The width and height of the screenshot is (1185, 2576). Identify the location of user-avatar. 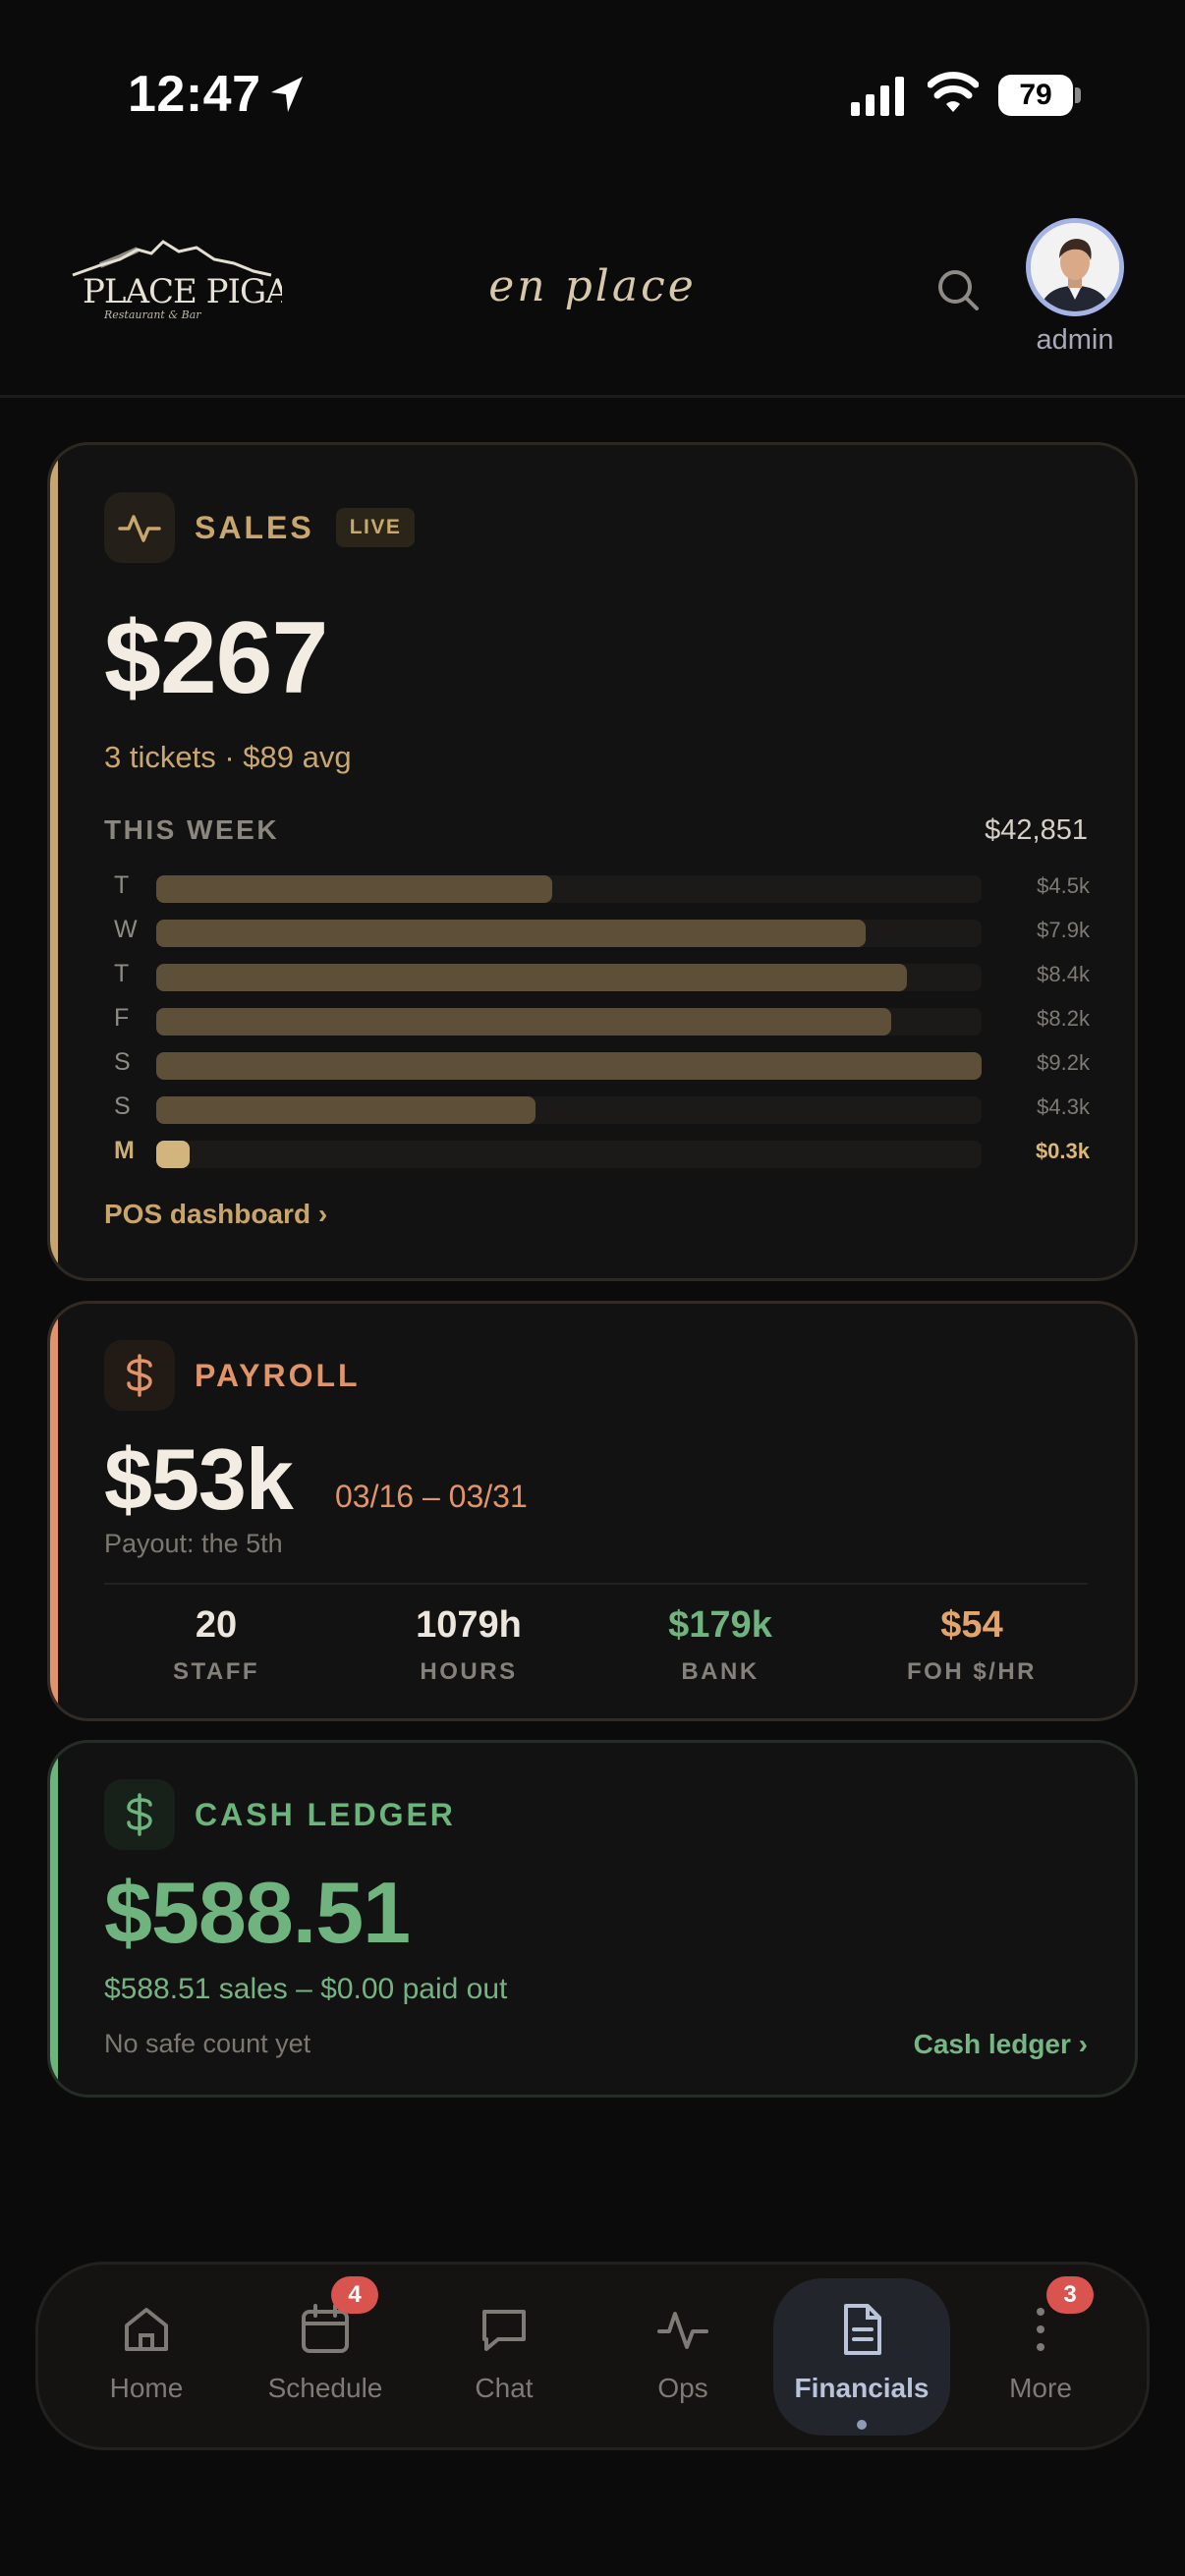
(1075, 267).